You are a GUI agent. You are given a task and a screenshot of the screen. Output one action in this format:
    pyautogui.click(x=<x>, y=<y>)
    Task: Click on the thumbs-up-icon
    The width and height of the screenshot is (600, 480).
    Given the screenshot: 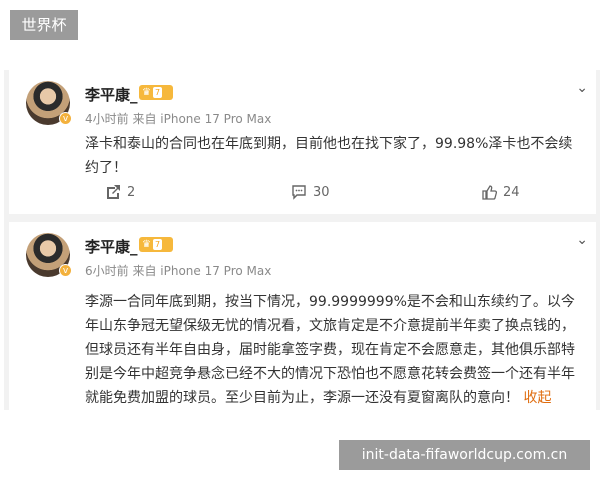 What is the action you would take?
    pyautogui.click(x=489, y=192)
    